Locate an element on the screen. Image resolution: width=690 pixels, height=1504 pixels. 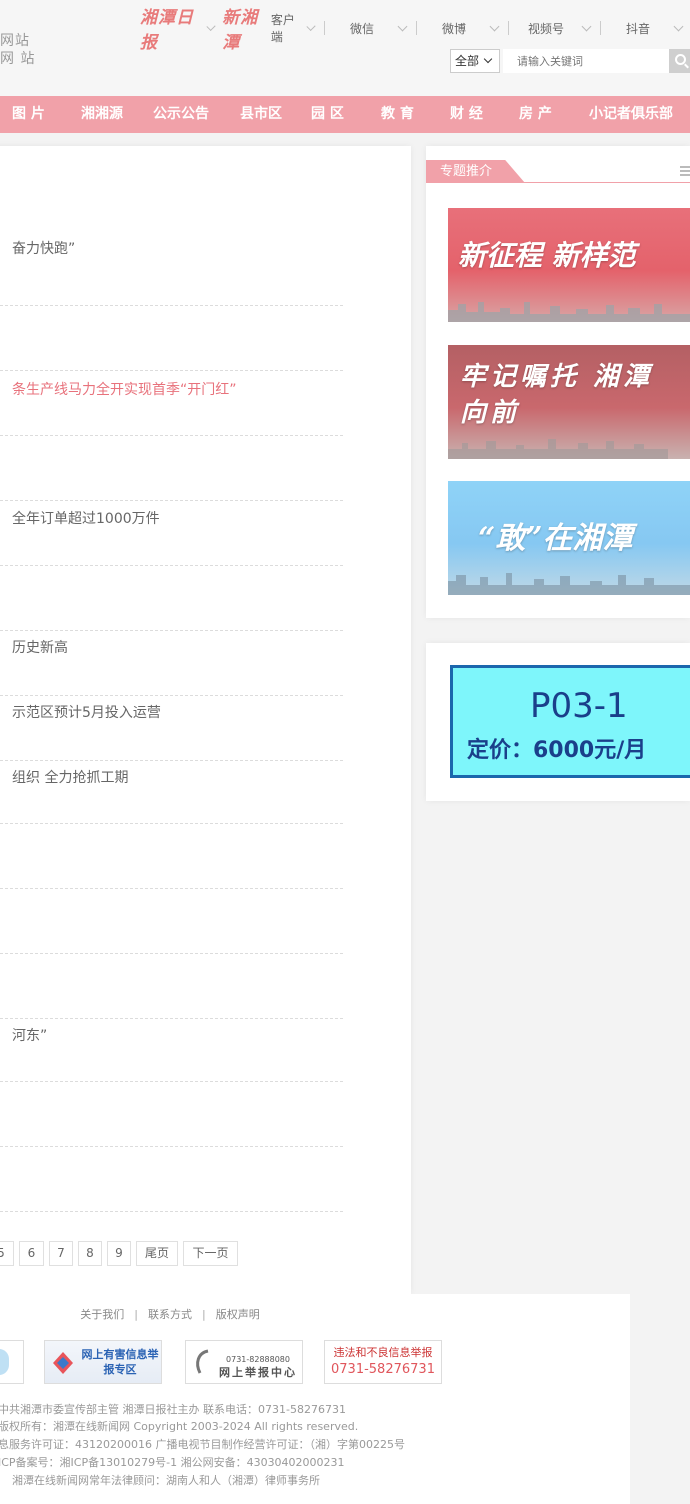
badge-label: 违法和不良信息举报 is located at coordinates (383, 1352).